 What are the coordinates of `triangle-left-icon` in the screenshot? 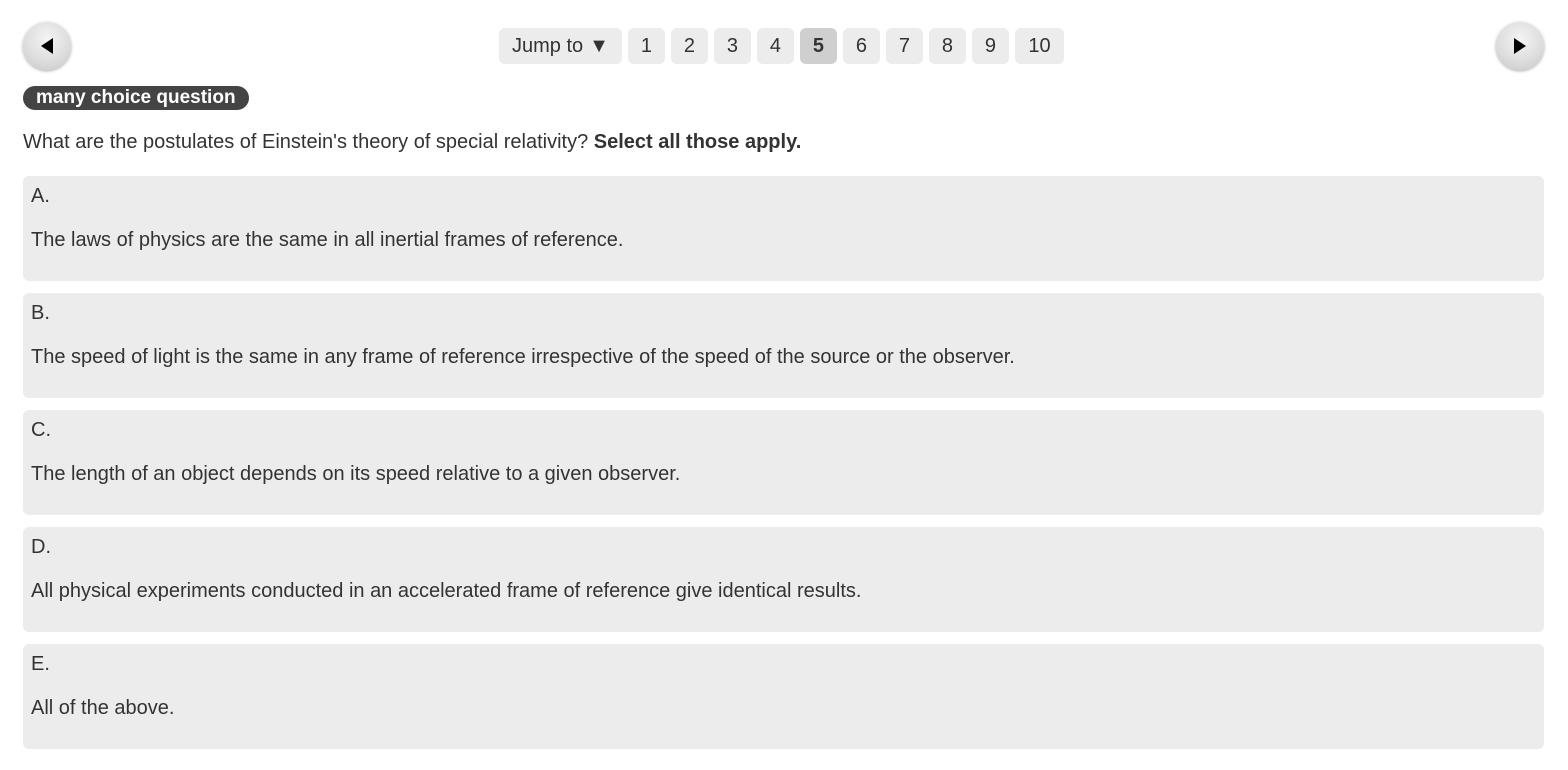 It's located at (47, 46).